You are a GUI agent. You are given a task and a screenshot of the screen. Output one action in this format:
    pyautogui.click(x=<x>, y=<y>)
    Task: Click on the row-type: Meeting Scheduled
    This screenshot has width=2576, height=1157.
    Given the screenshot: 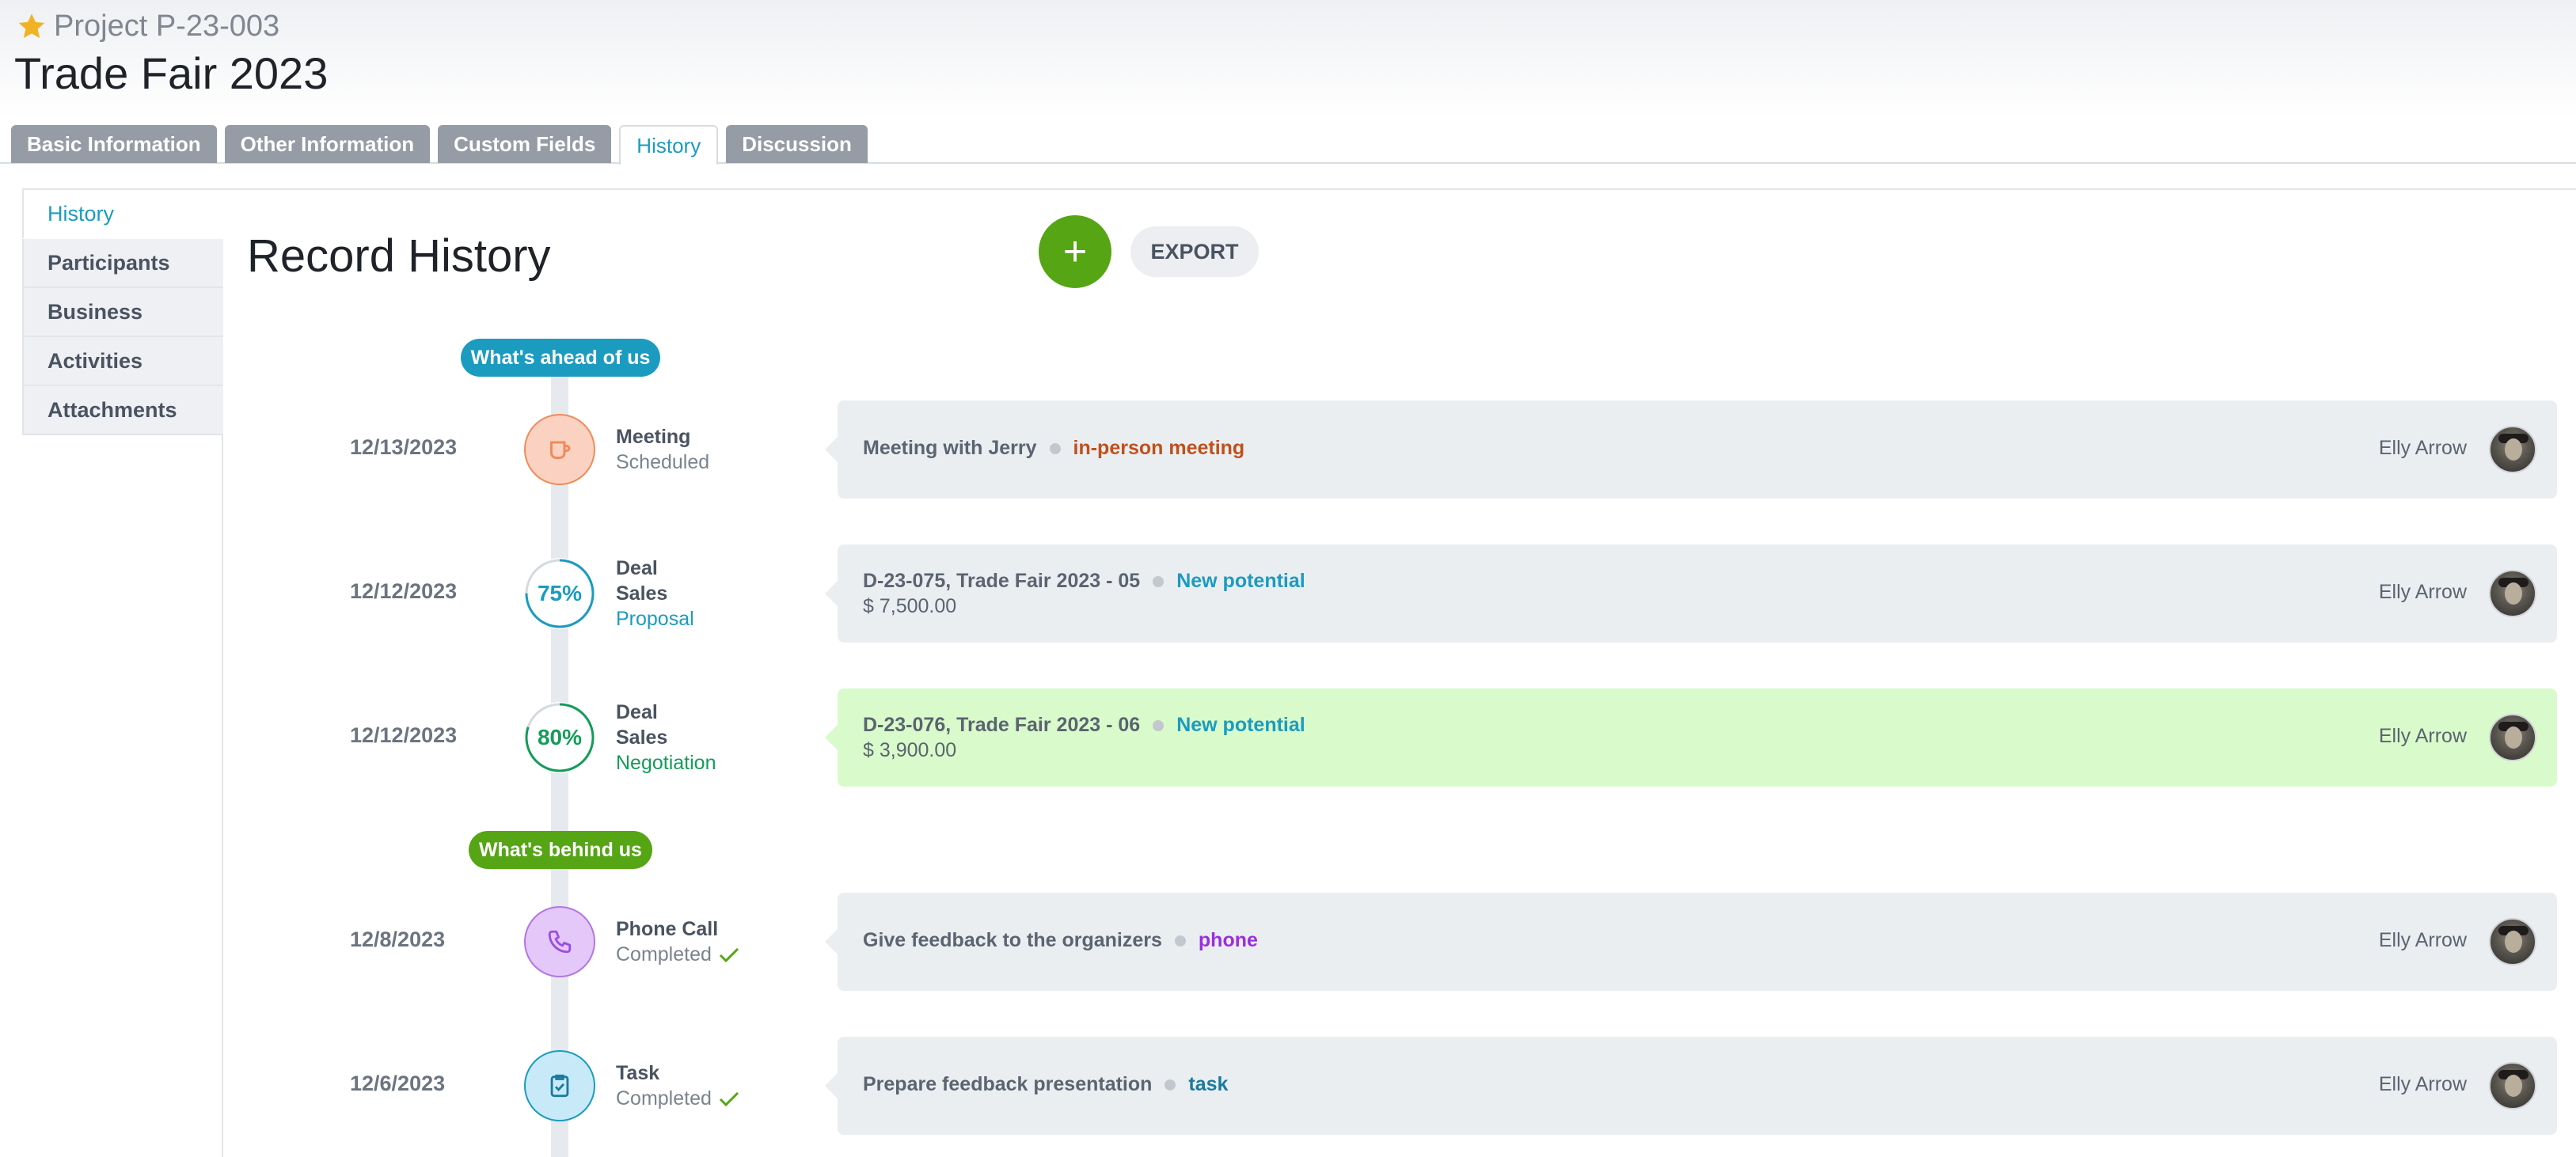 What is the action you would take?
    pyautogui.click(x=662, y=449)
    